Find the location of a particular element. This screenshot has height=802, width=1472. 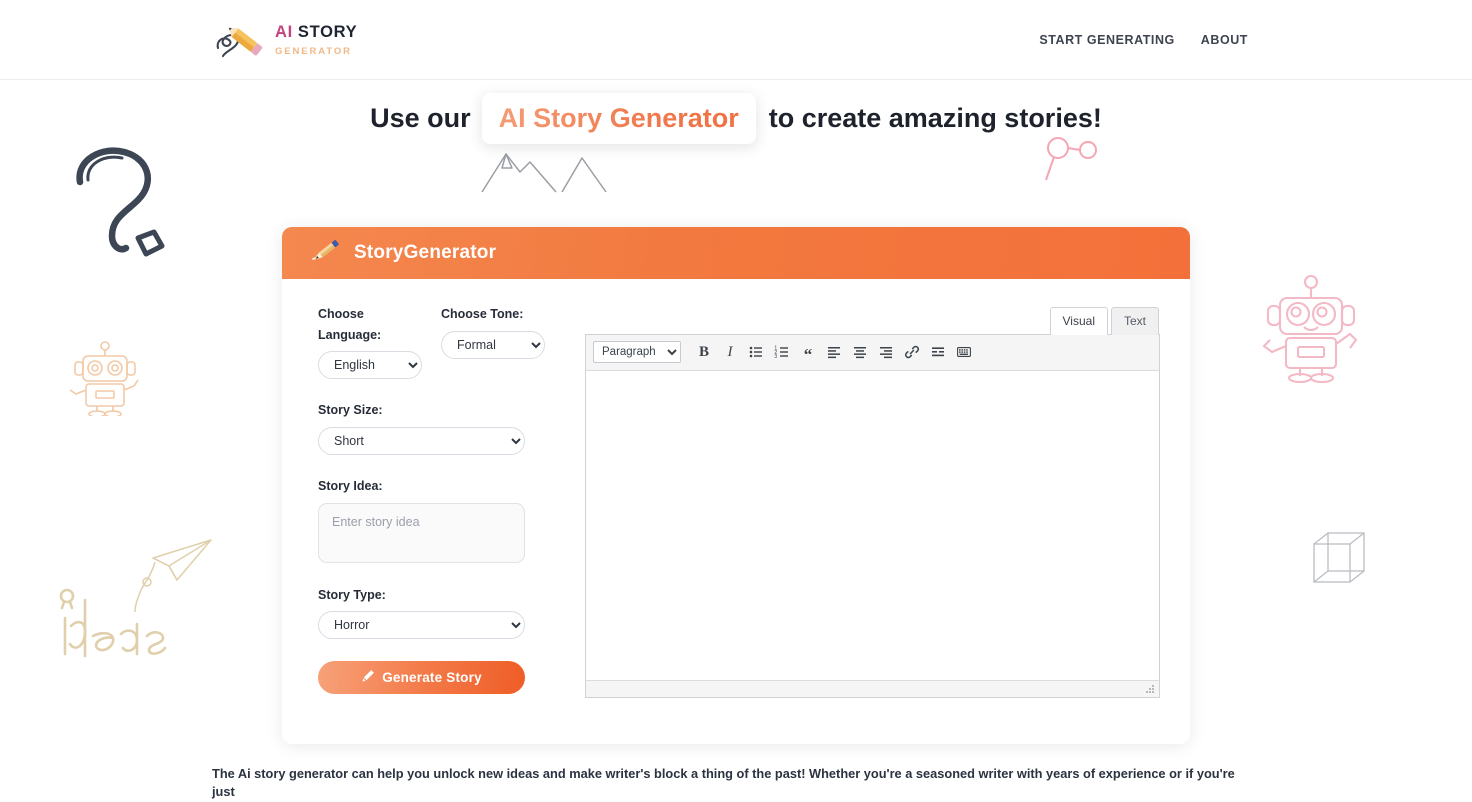

tone-label: Choose Tone: is located at coordinates (493, 314).